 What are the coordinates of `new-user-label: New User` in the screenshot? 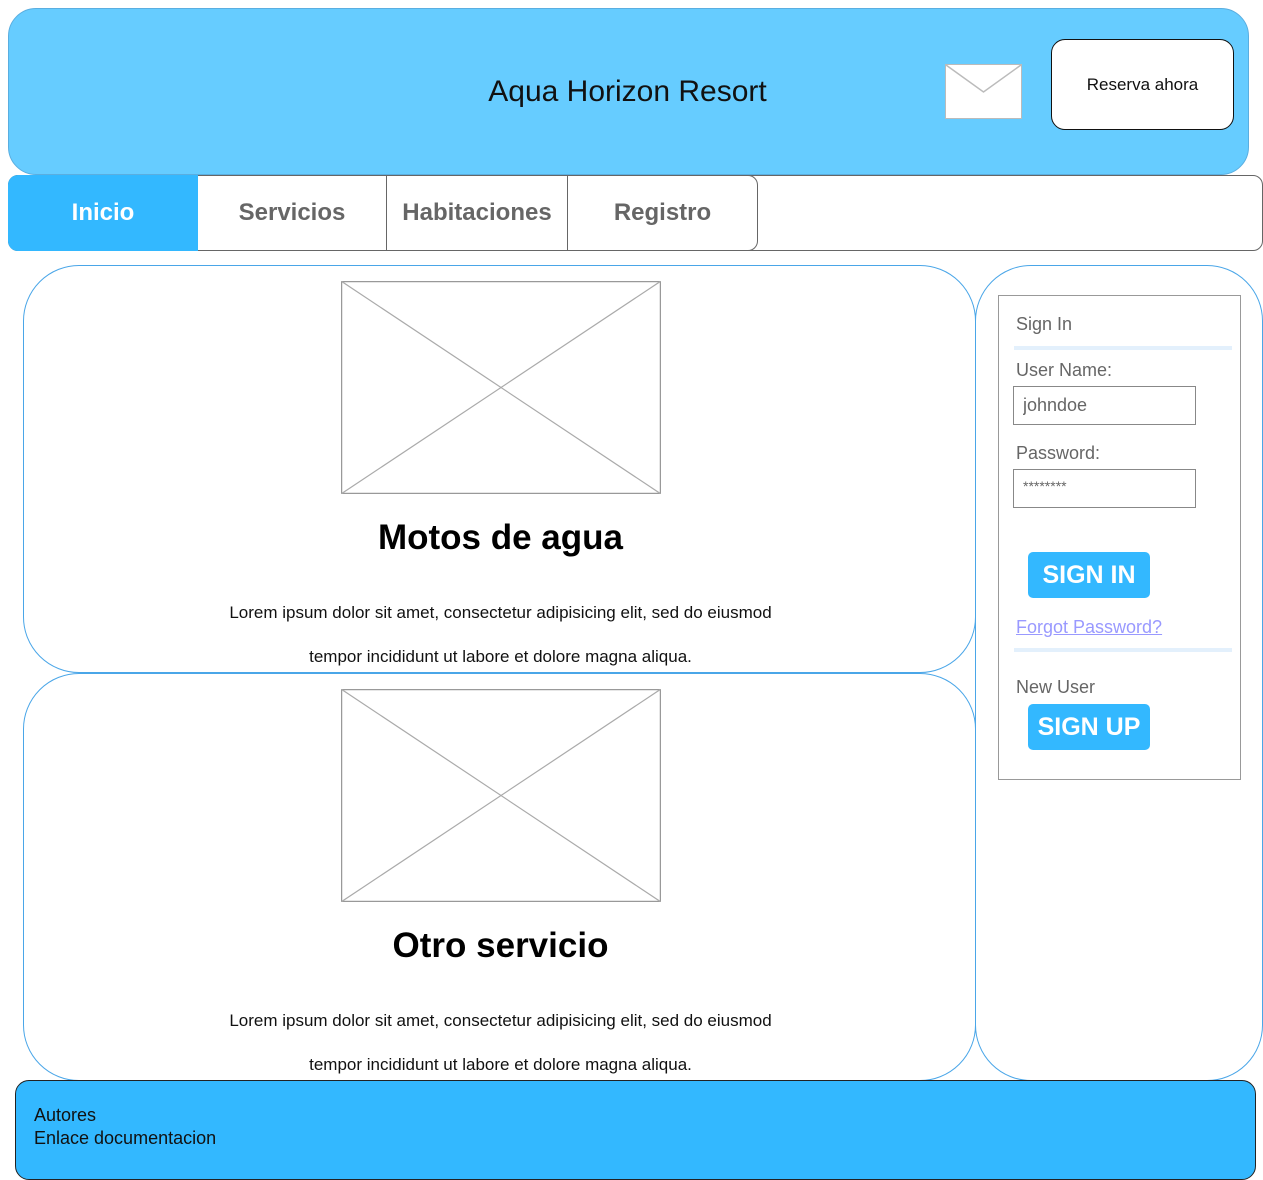 It's located at (1056, 687).